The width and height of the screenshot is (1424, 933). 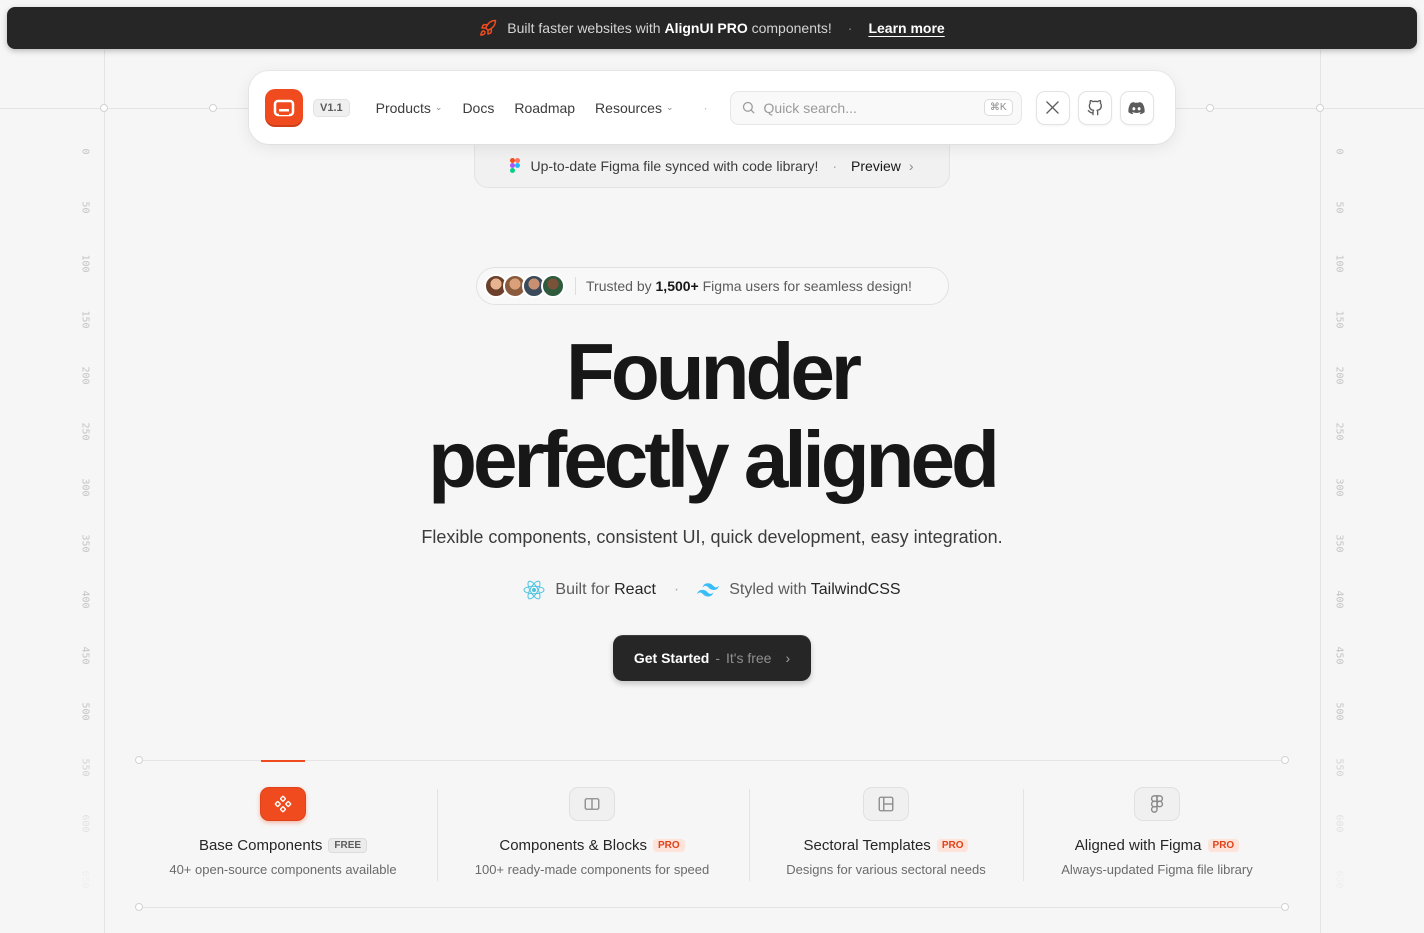 I want to click on nav-item-label: Docs, so click(x=478, y=107).